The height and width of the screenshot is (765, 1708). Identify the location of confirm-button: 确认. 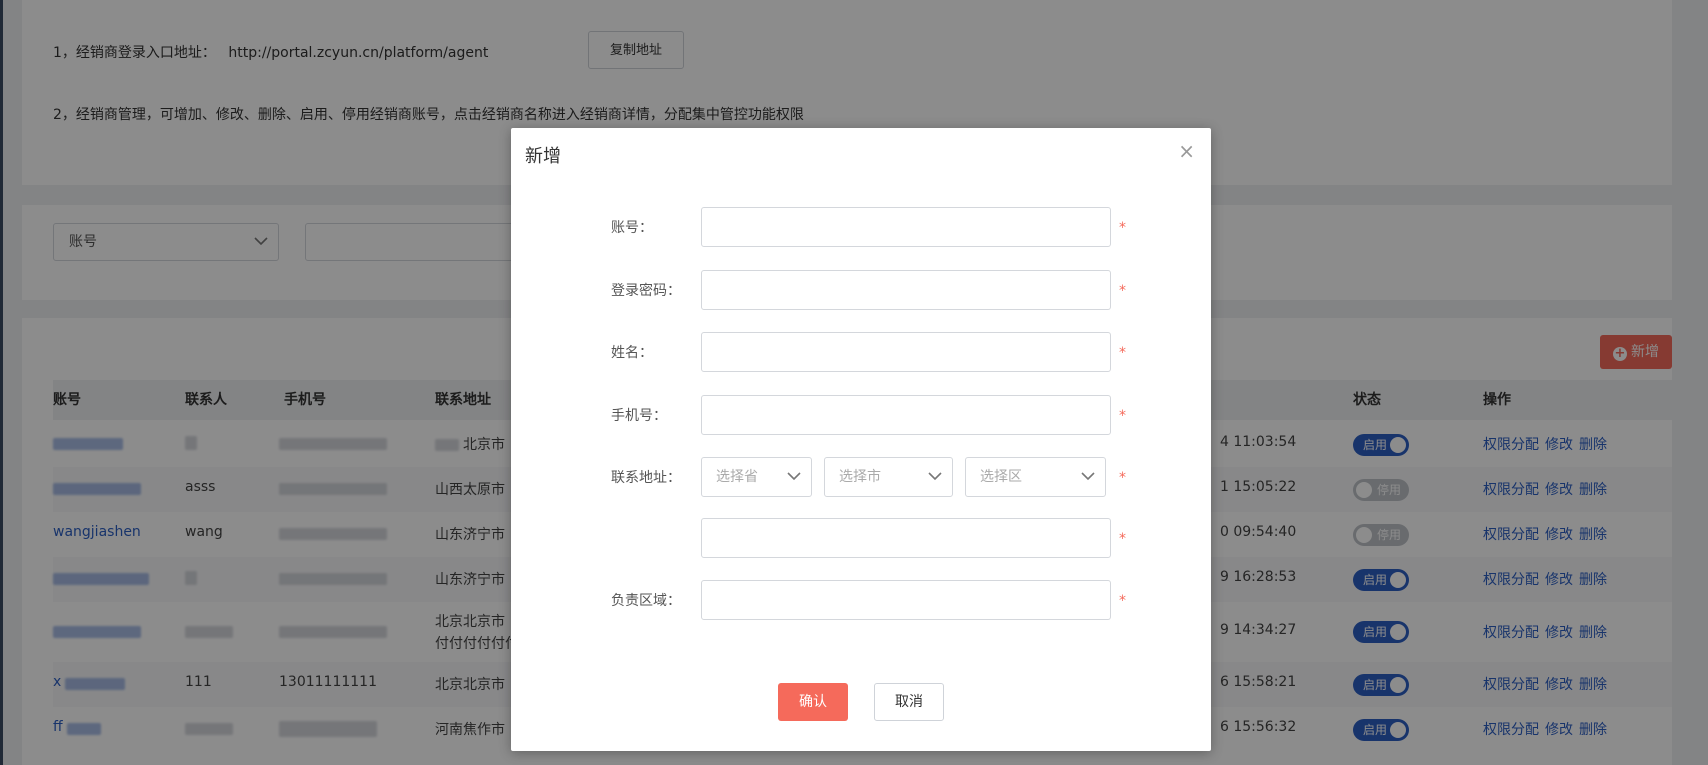
(813, 702).